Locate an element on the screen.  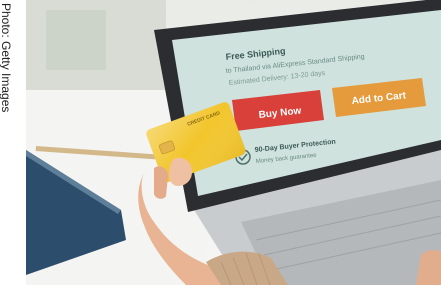
photo-credit: Photo: Getty Images is located at coordinates (6, 58).